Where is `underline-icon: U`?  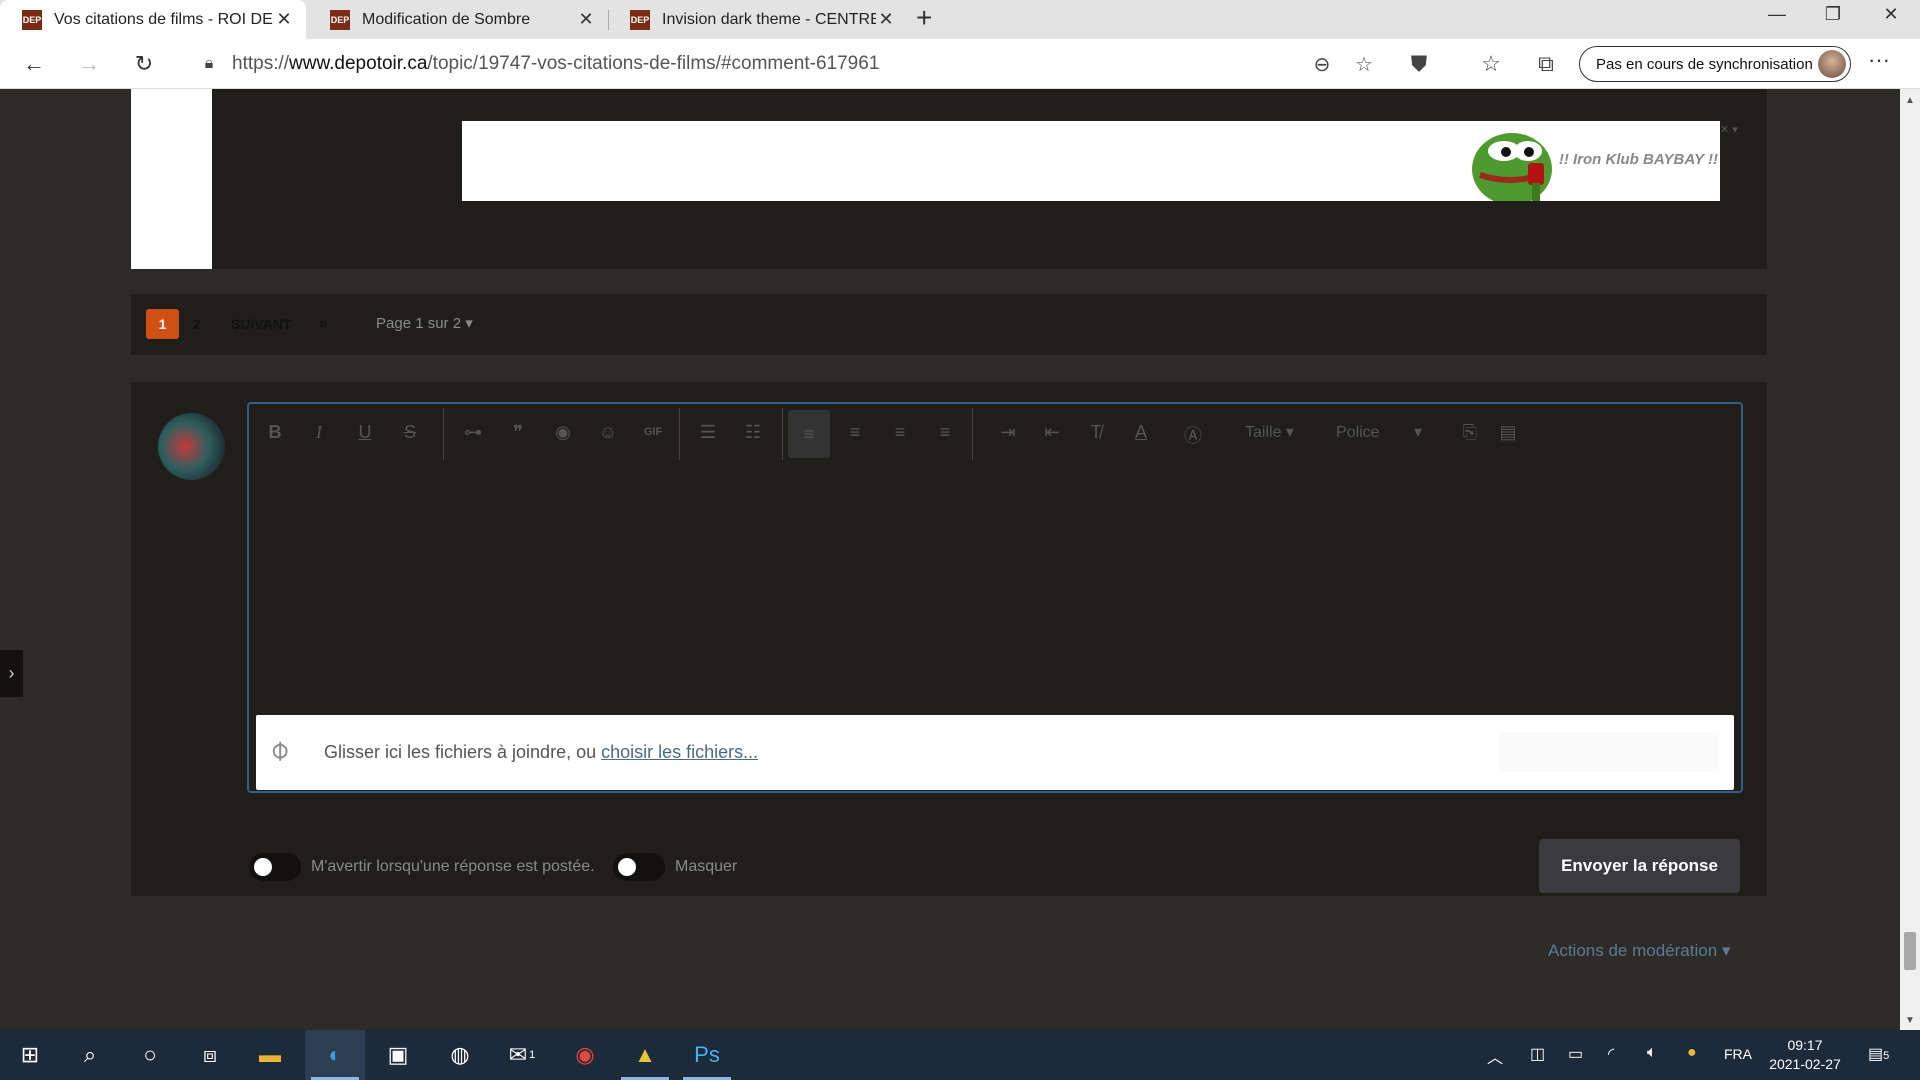
underline-icon: U is located at coordinates (365, 432).